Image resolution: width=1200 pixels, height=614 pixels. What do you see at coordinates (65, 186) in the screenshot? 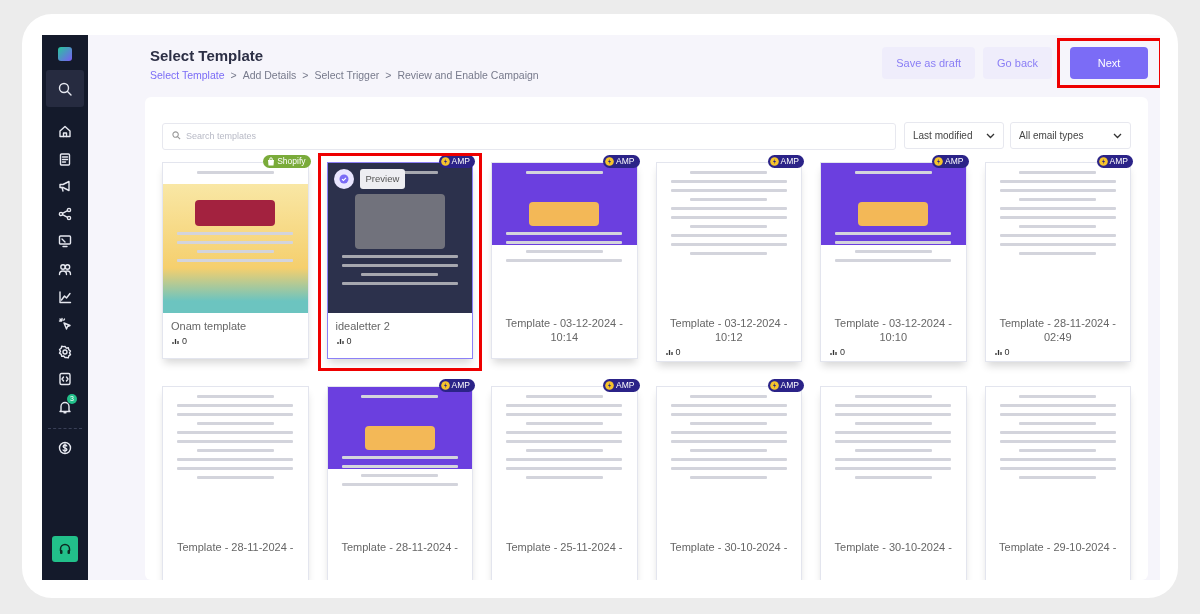
I see `megaphone-icon` at bounding box center [65, 186].